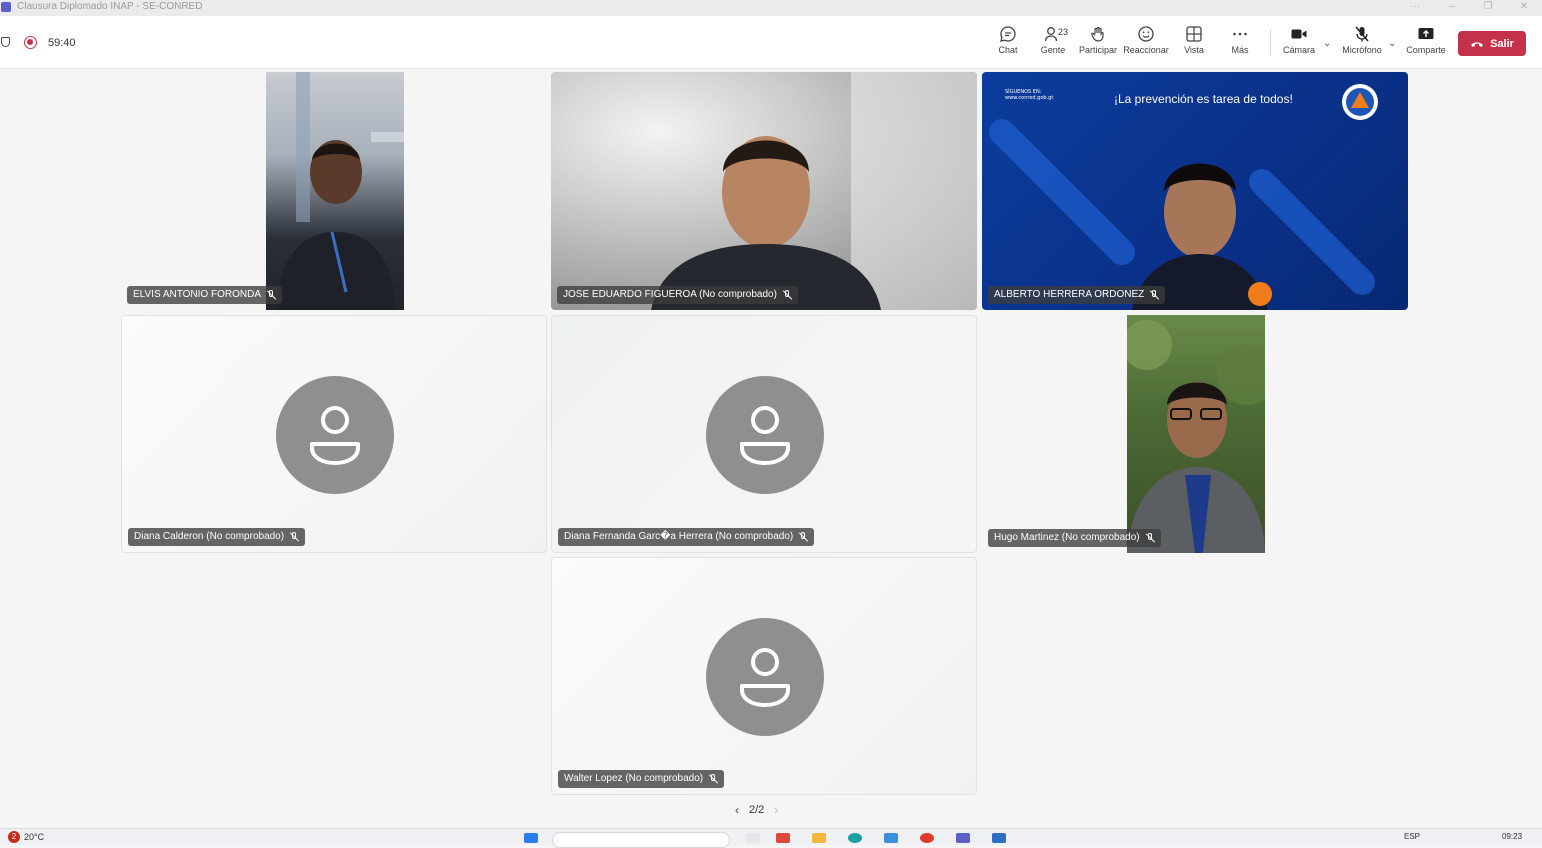 This screenshot has width=1542, height=848. I want to click on chat-icon, so click(1008, 34).